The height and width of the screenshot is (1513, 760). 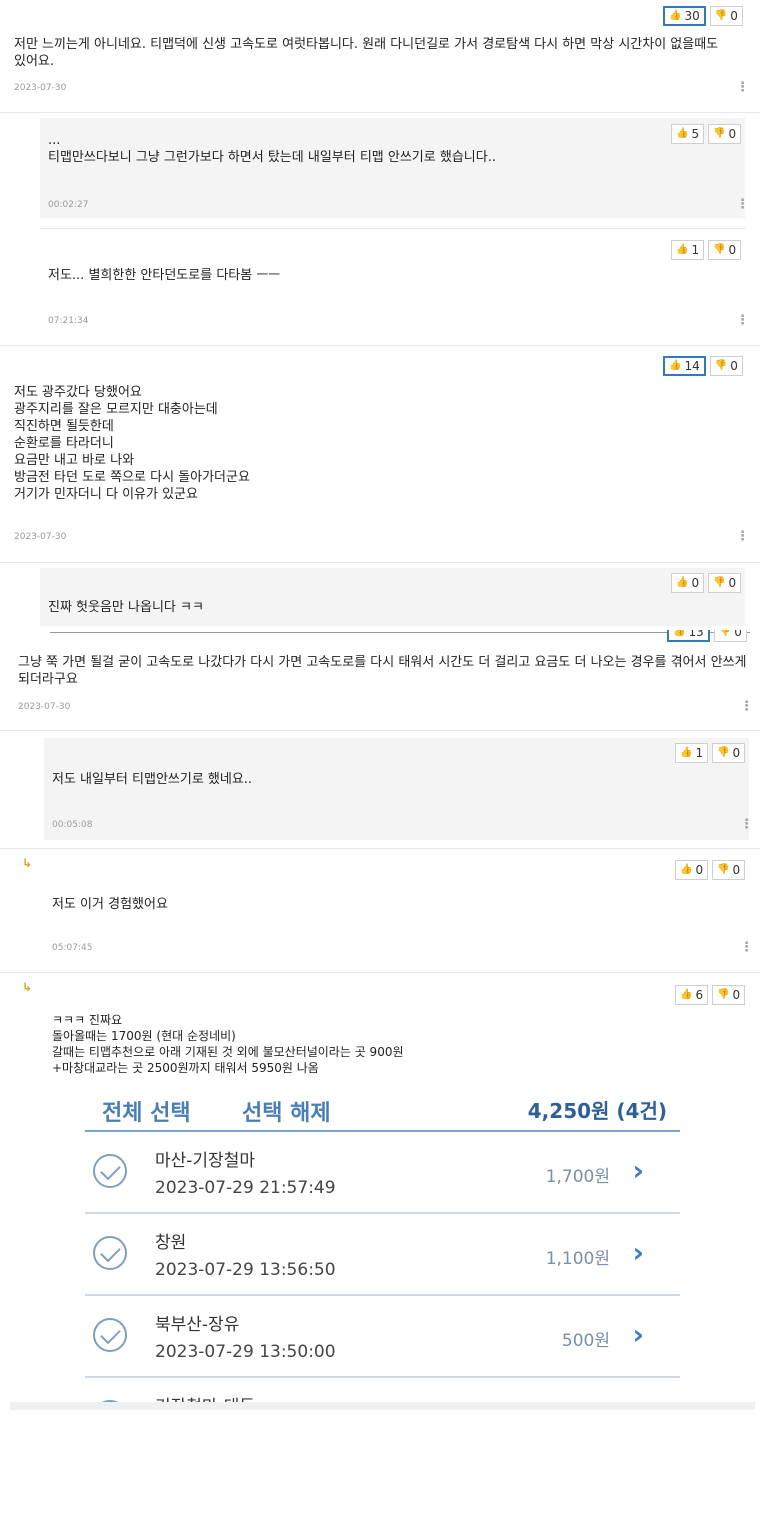 What do you see at coordinates (126, 607) in the screenshot?
I see `comment-text: 진짜 헛웃음만 나옵니다 ㅋㅋ` at bounding box center [126, 607].